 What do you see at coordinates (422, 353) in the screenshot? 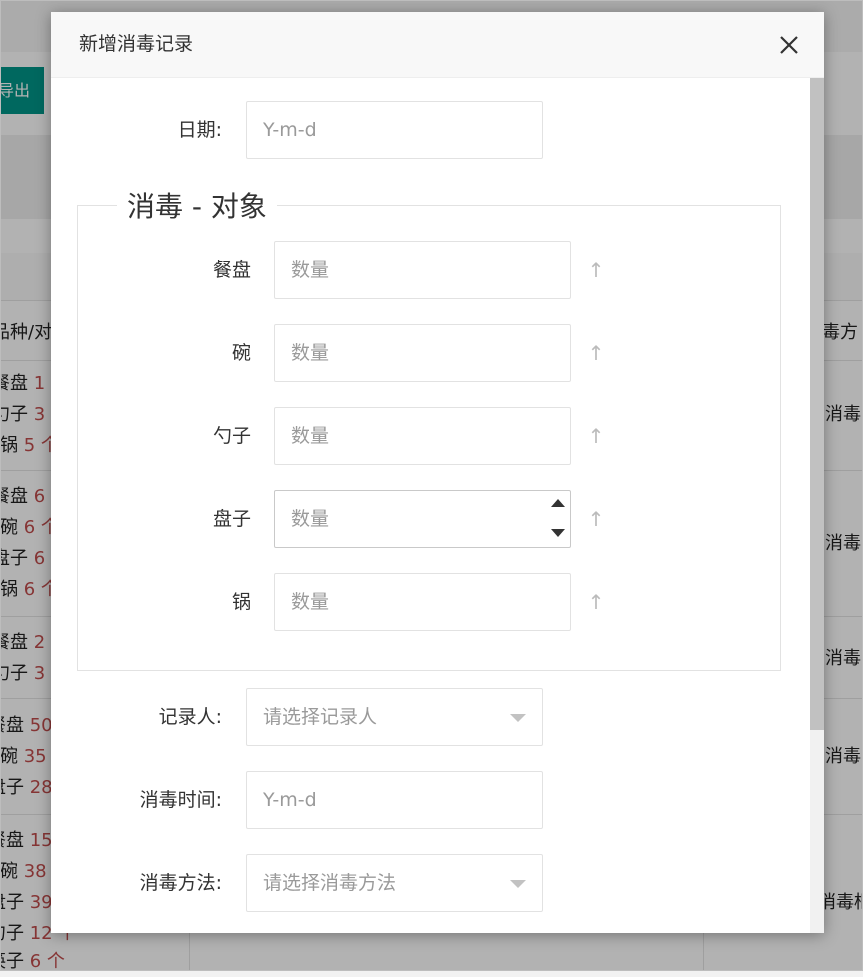
I see `quantity-input-bowl` at bounding box center [422, 353].